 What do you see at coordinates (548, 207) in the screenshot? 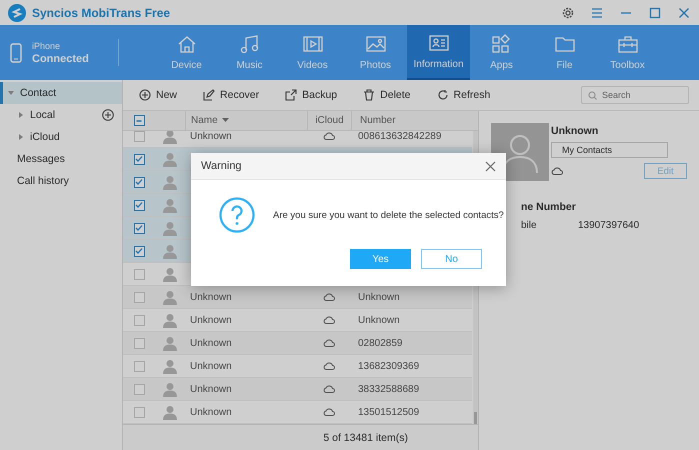
I see `section-heading: ne Number` at bounding box center [548, 207].